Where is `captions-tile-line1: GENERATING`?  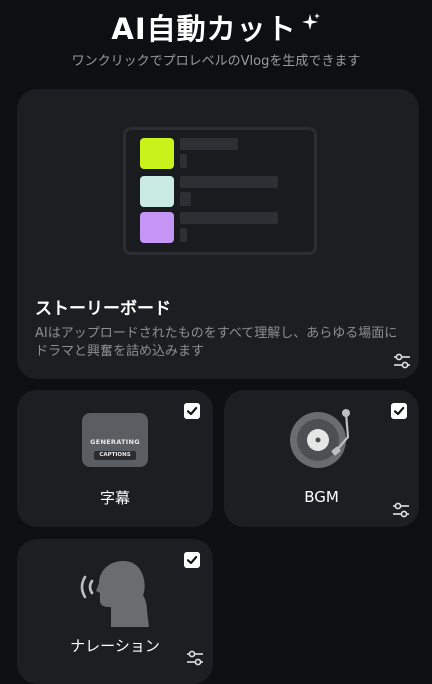
captions-tile-line1: GENERATING is located at coordinates (115, 442).